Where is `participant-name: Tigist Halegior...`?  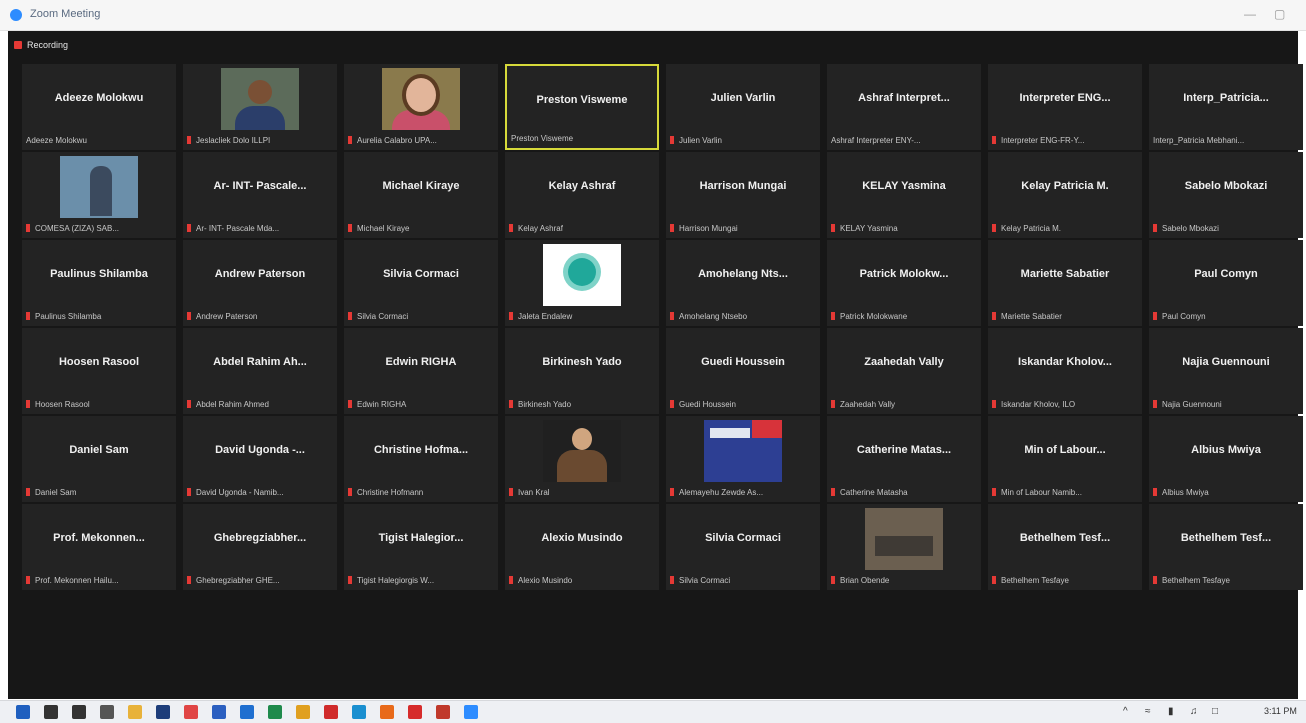 participant-name: Tigist Halegior... is located at coordinates (421, 538).